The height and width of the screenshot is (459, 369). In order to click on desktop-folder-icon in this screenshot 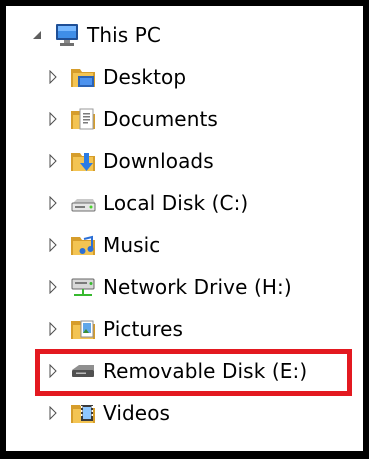, I will do `click(83, 77)`.